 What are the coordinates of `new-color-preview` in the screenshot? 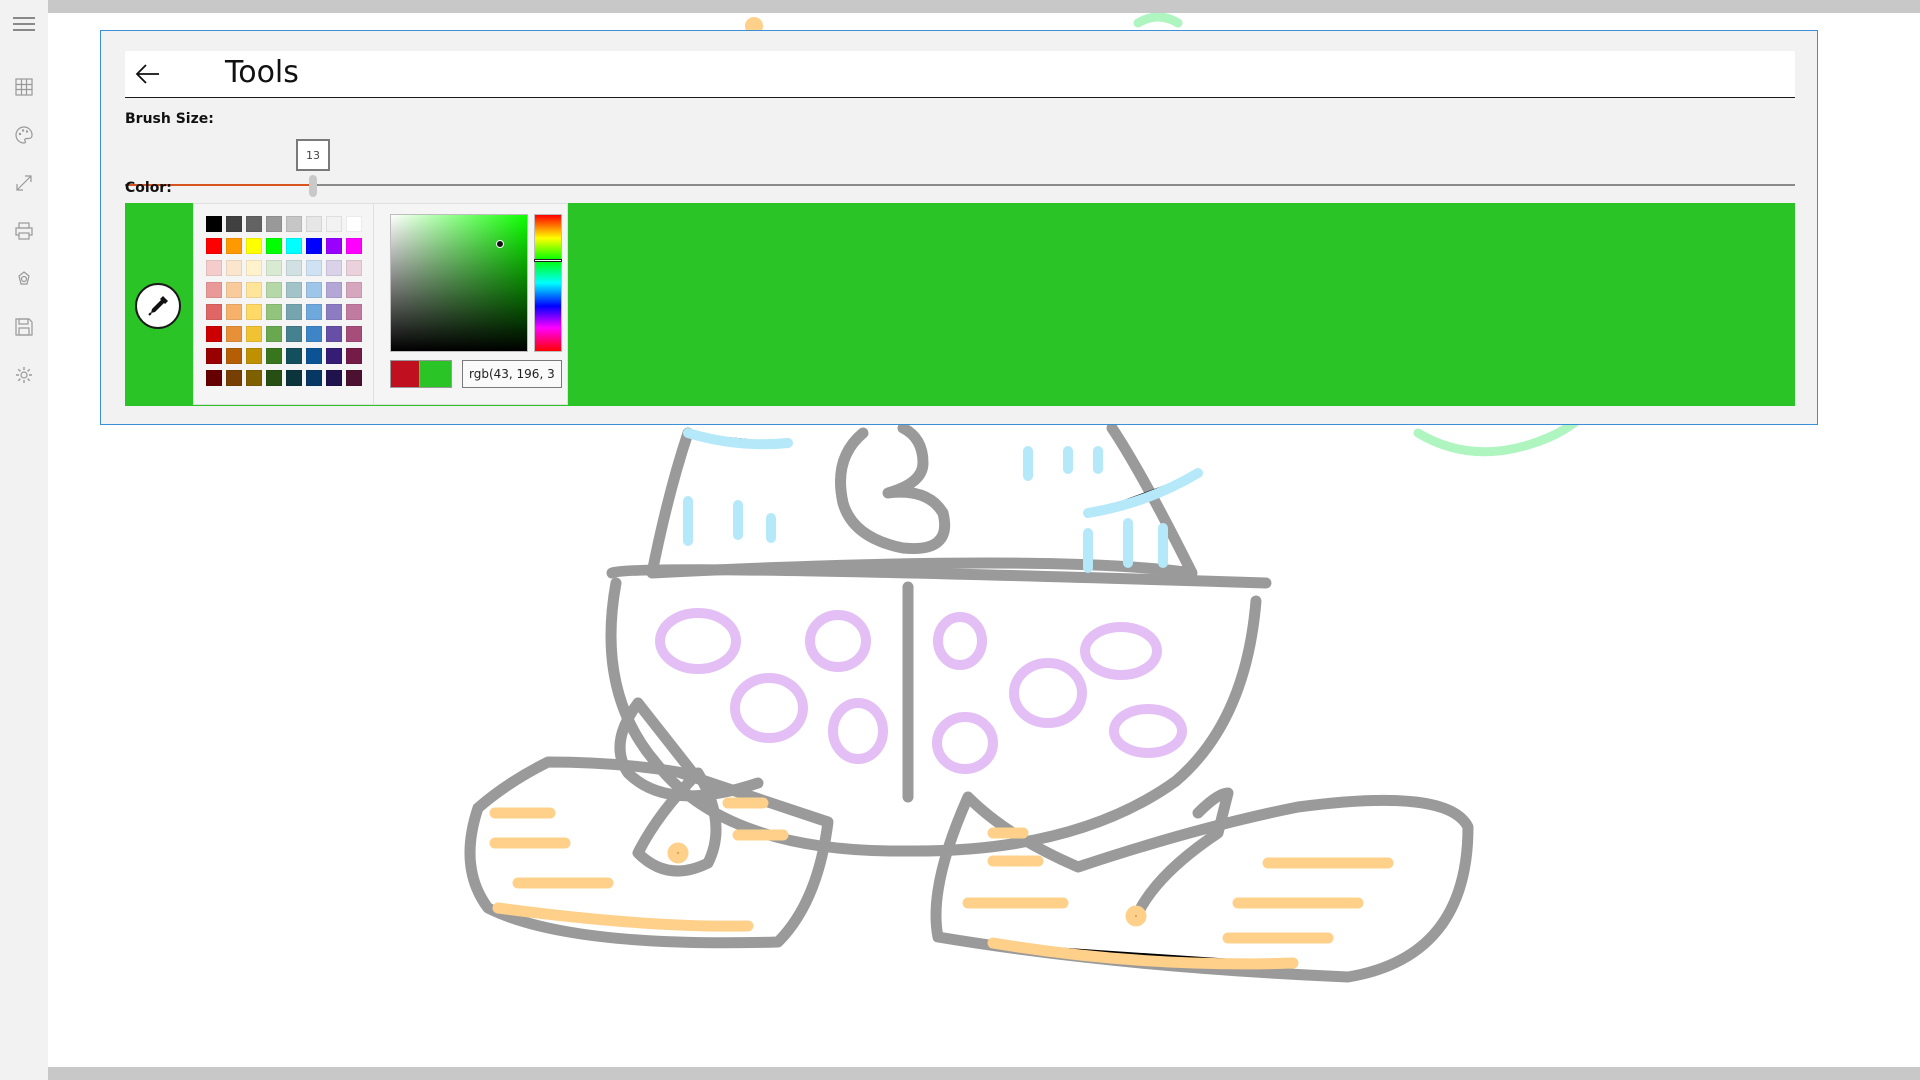 It's located at (436, 374).